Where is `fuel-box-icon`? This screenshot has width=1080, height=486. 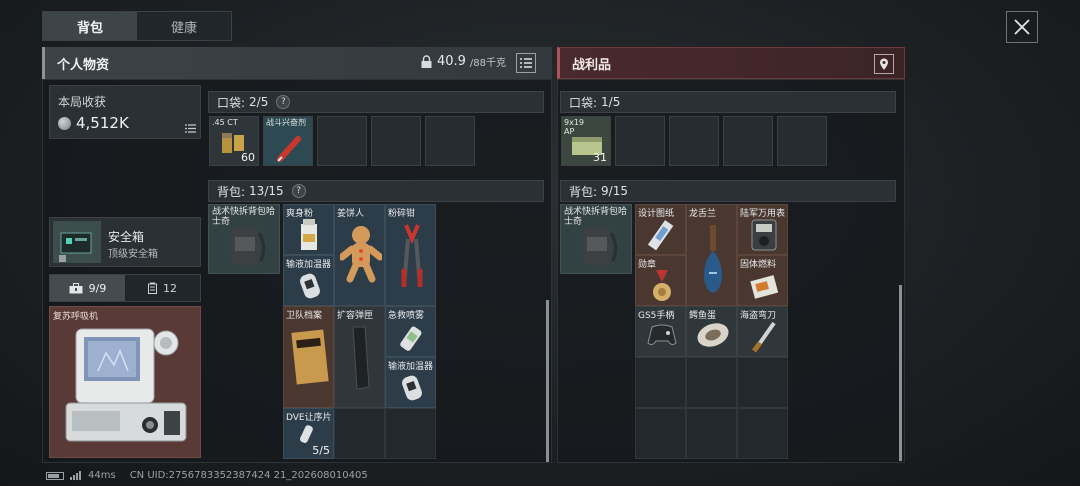
fuel-box-icon is located at coordinates (764, 287).